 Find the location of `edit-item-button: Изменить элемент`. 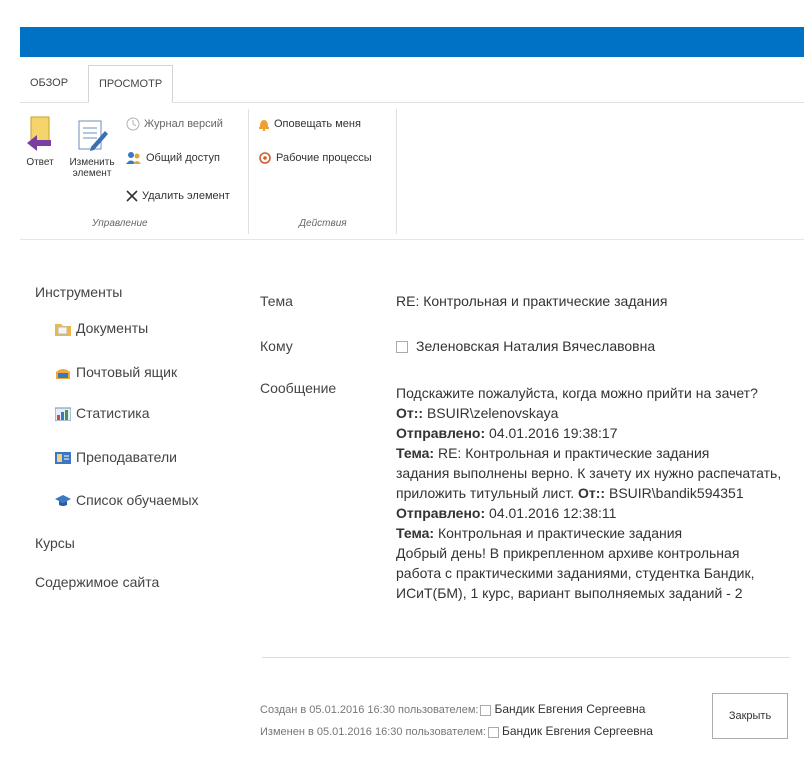

edit-item-button: Изменить элемент is located at coordinates (92, 149).